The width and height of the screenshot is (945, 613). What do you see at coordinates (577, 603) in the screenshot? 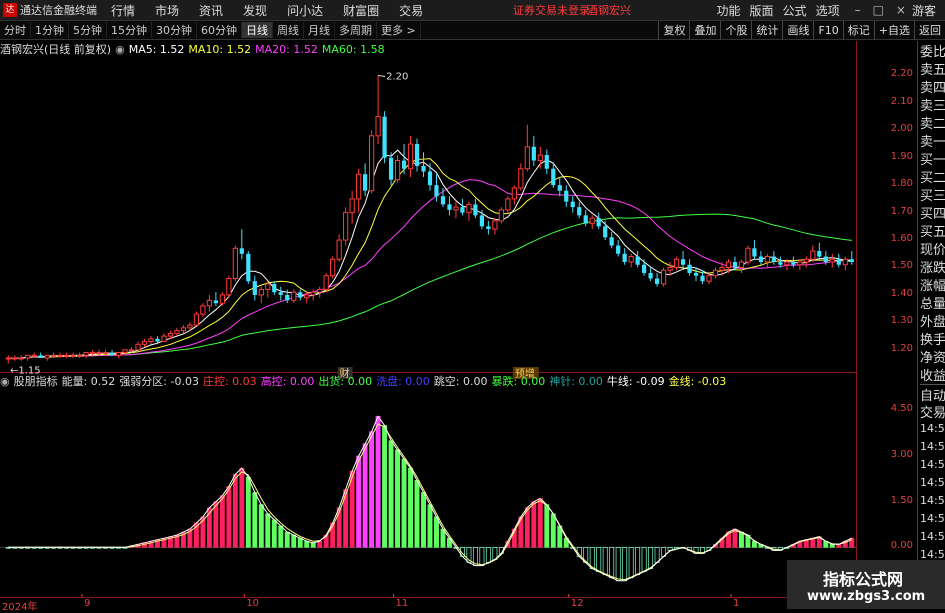
I see `date-tick-label: 12` at bounding box center [577, 603].